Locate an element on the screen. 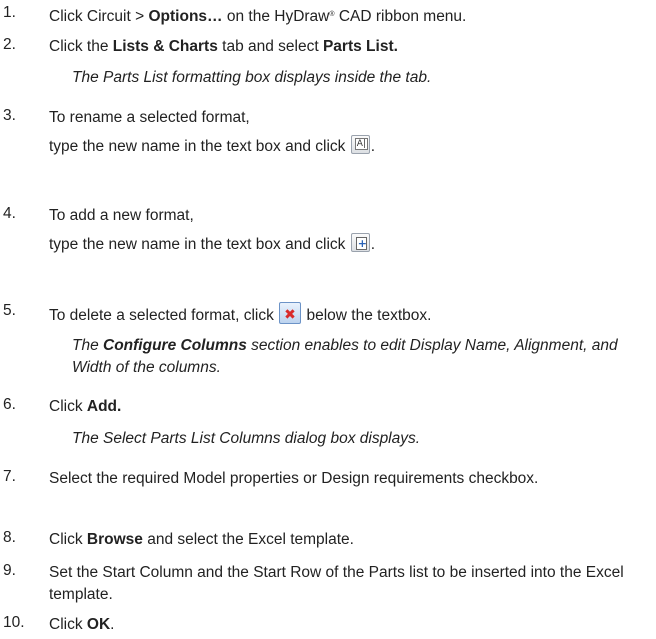  step-number: 6. is located at coordinates (9, 404).